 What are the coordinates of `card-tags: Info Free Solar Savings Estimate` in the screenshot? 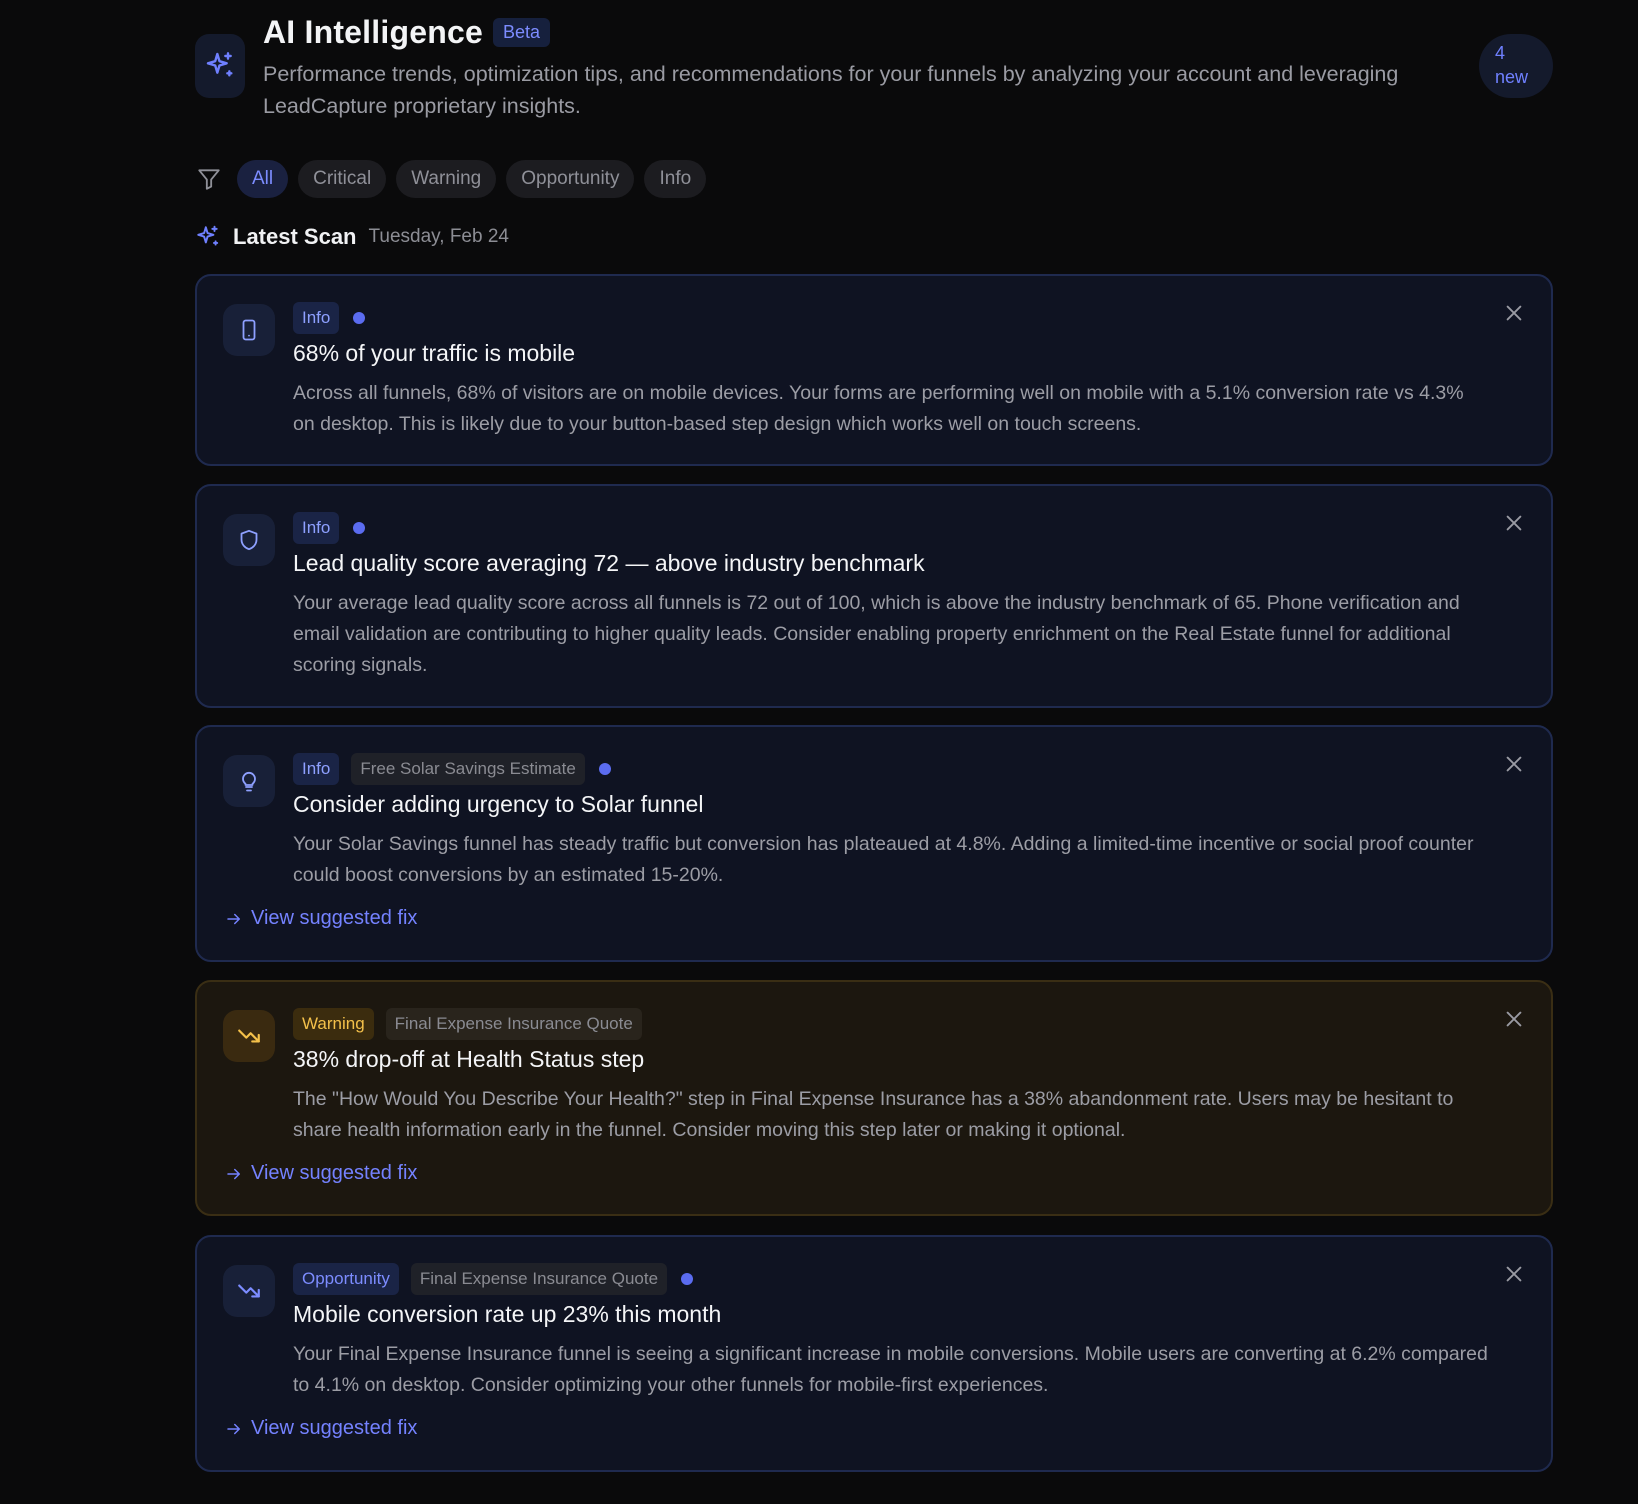 It's located at (452, 769).